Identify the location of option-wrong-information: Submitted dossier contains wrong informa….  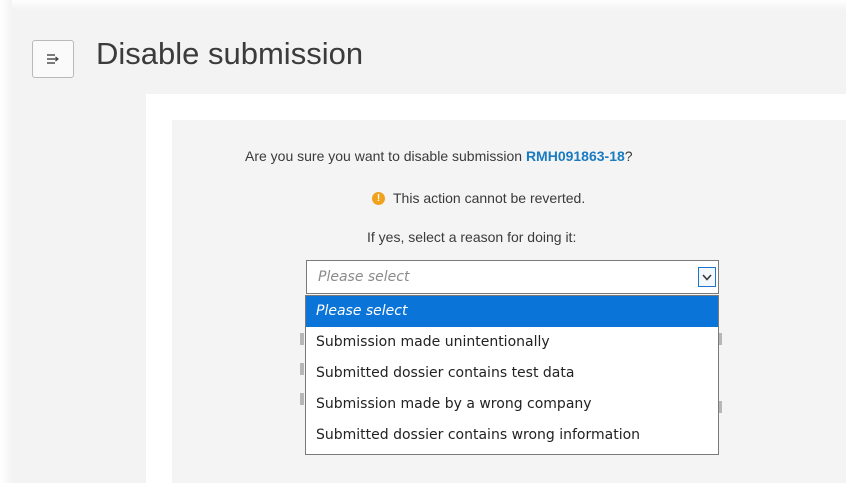
(512, 435).